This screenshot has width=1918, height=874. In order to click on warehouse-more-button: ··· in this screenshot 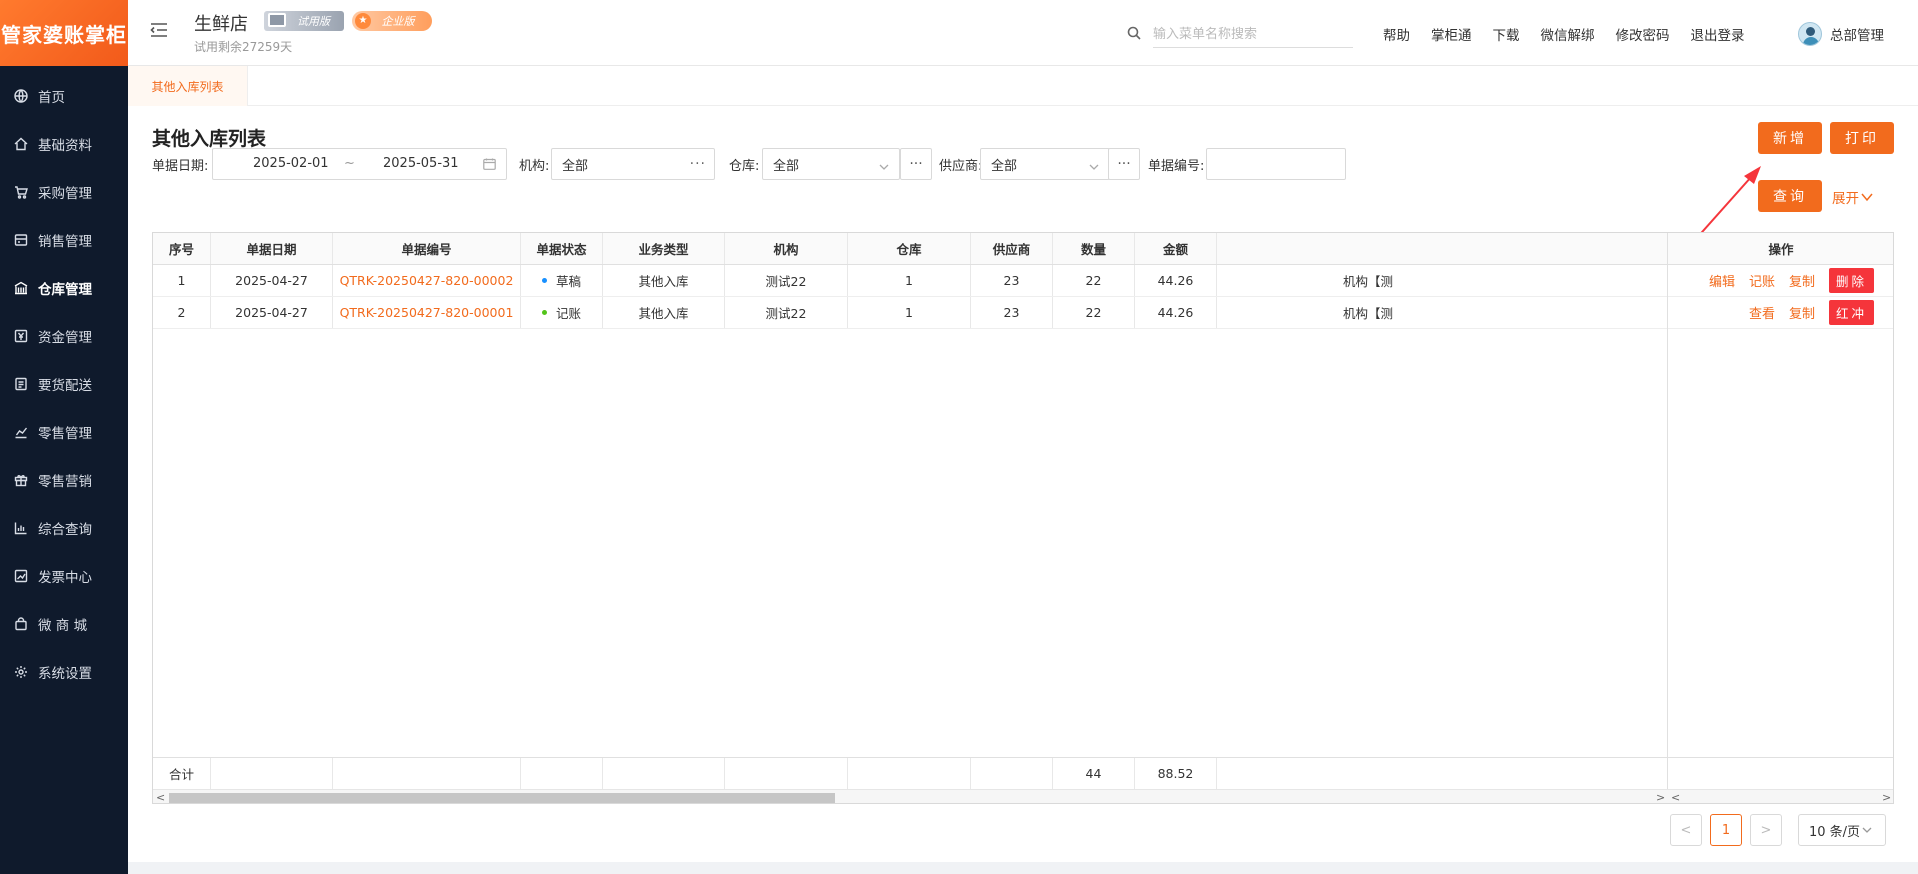, I will do `click(916, 164)`.